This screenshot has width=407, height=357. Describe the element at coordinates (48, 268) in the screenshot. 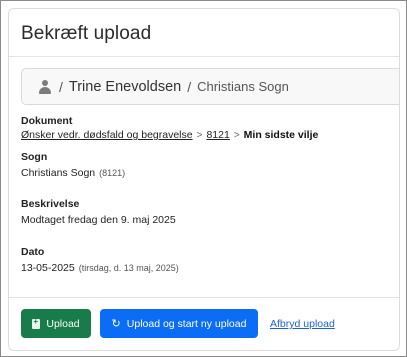

I see `date-text: 13-05-2025` at that location.